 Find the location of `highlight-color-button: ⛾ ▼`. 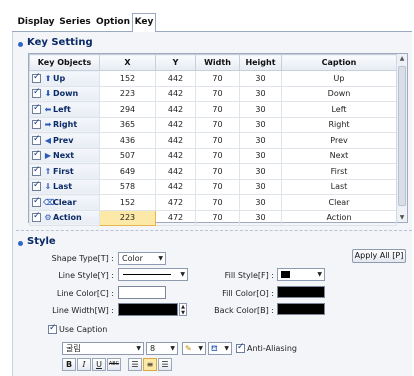

highlight-color-button: ⛾ ▼ is located at coordinates (220, 348).